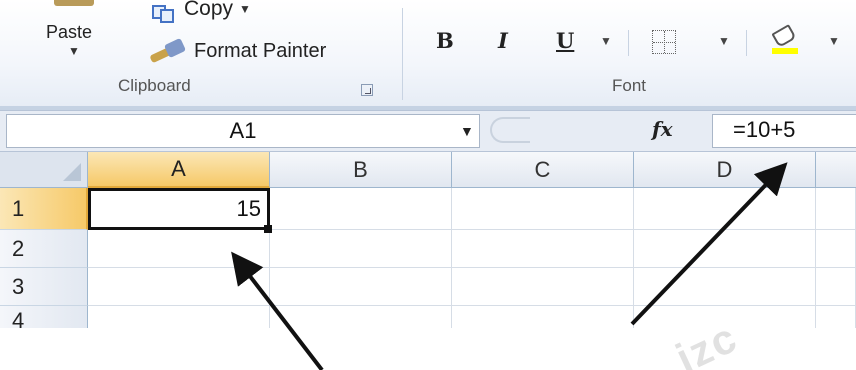 The height and width of the screenshot is (370, 856). I want to click on cell-b2, so click(361, 249).